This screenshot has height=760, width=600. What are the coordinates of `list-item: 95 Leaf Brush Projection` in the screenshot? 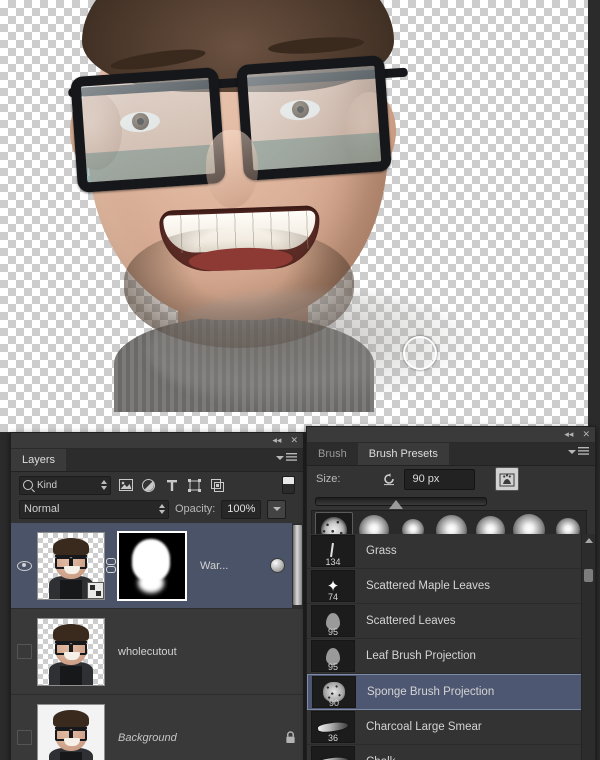 It's located at (451, 656).